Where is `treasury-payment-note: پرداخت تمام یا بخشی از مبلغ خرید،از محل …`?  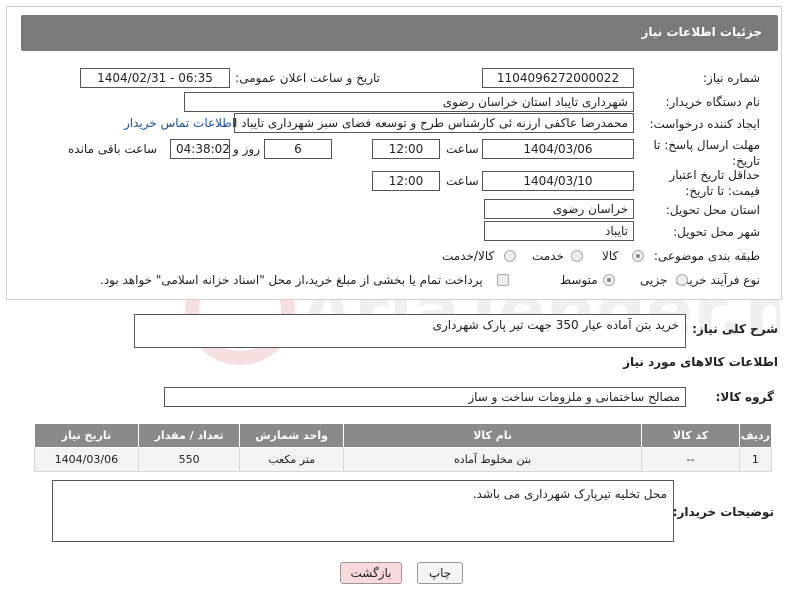 treasury-payment-note: پرداخت تمام یا بخشی از مبلغ خرید،از محل … is located at coordinates (291, 280).